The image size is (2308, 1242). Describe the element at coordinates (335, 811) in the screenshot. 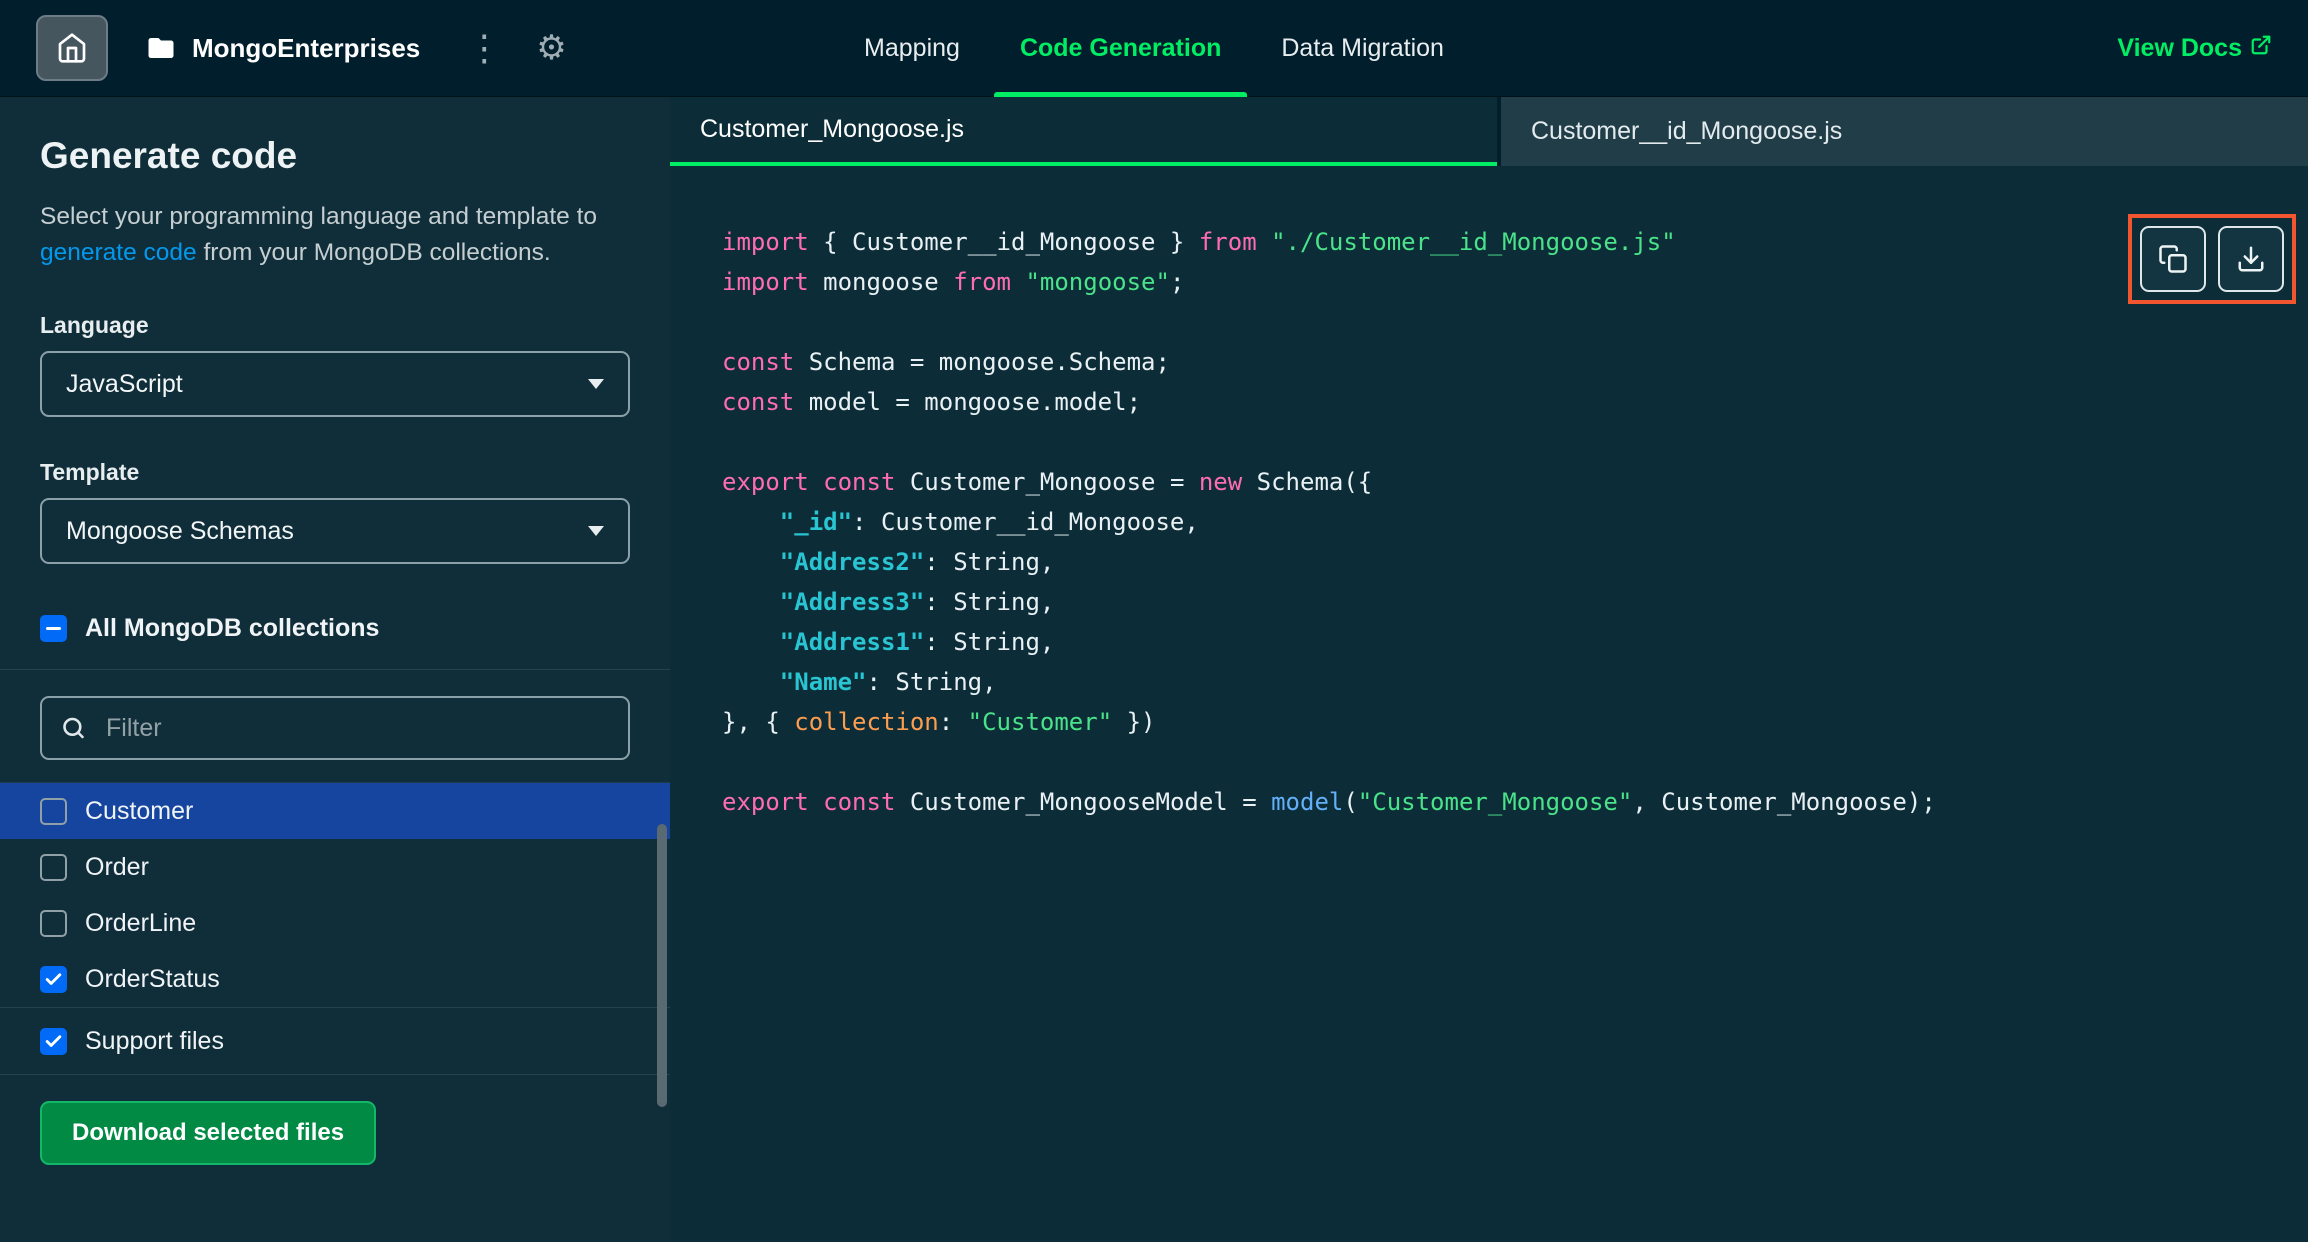

I see `collection-row-customer: Customer` at that location.